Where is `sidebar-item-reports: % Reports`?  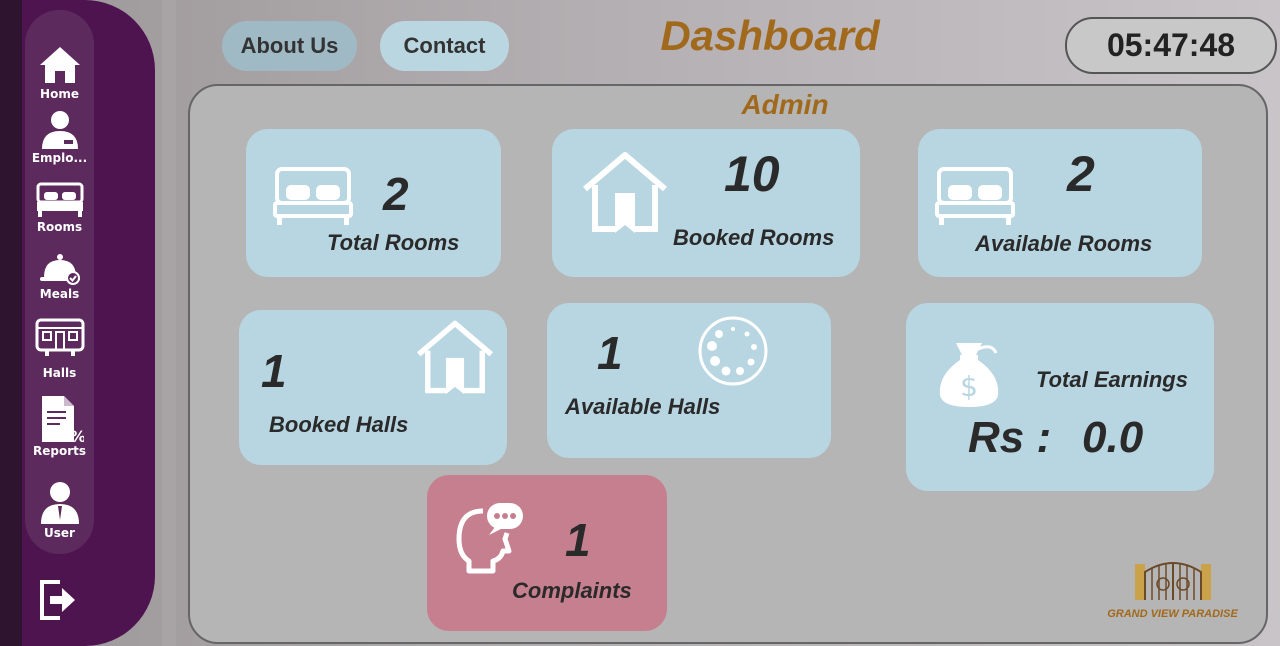
sidebar-item-reports: % Reports is located at coordinates (59, 426).